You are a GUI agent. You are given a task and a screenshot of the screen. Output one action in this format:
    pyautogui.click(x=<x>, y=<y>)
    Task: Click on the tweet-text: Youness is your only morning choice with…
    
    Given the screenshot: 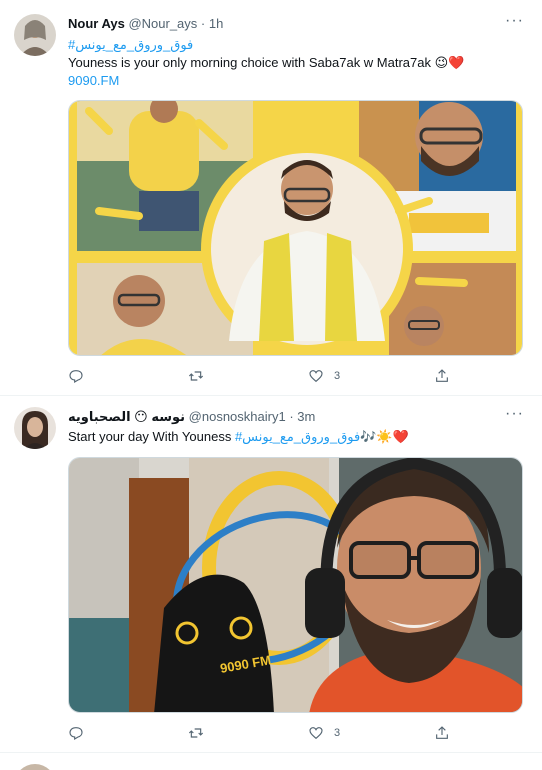 What is the action you would take?
    pyautogui.click(x=266, y=62)
    